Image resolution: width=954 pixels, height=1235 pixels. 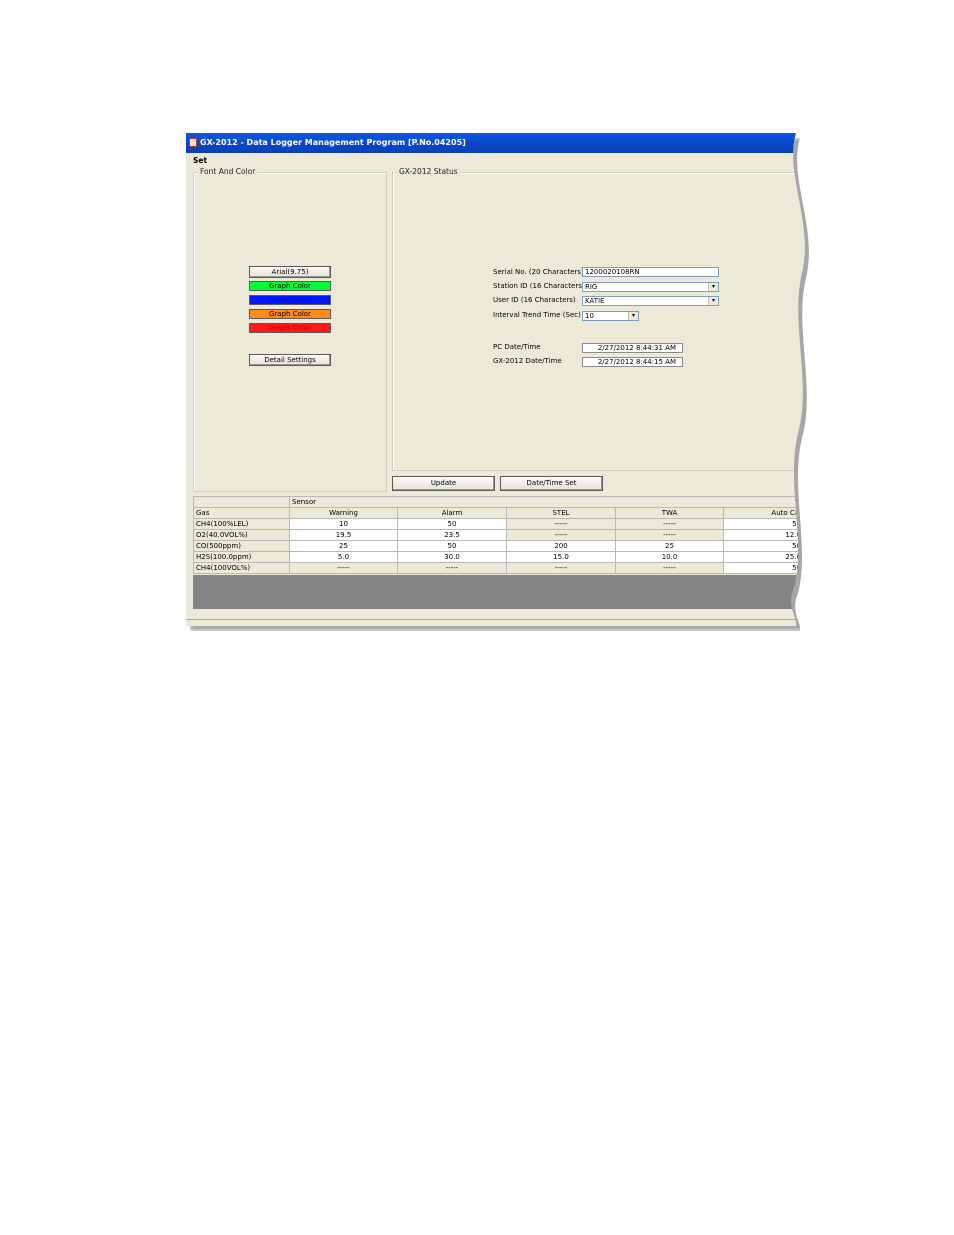 I want to click on value-cell: 12.0, so click(x=764, y=535).